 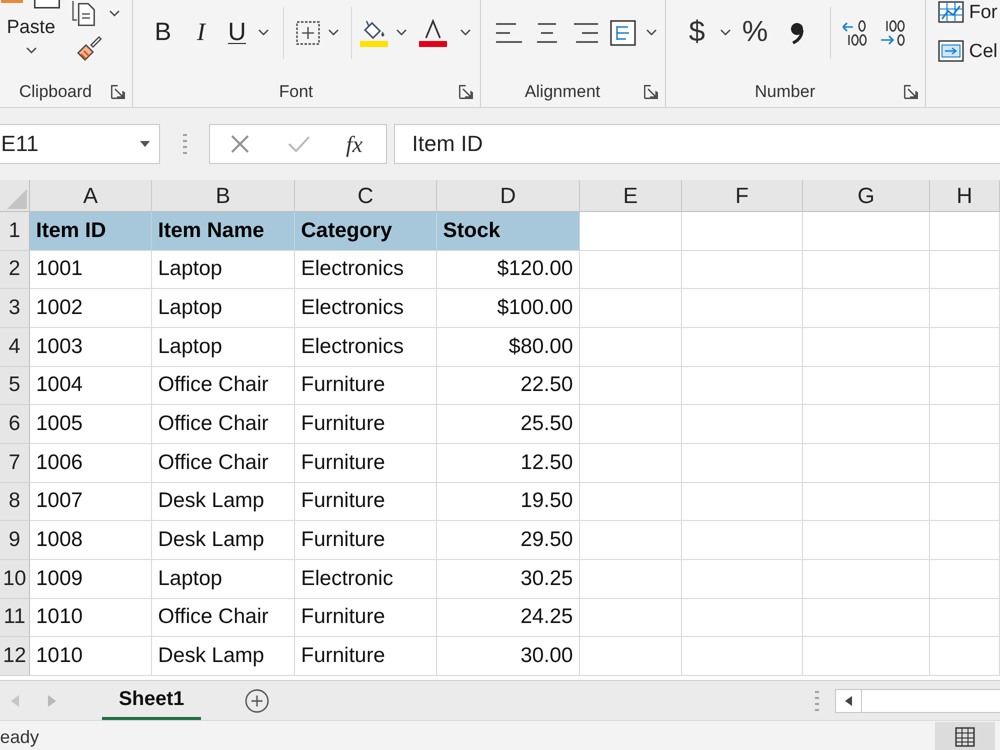 What do you see at coordinates (257, 700) in the screenshot?
I see `plus-icon` at bounding box center [257, 700].